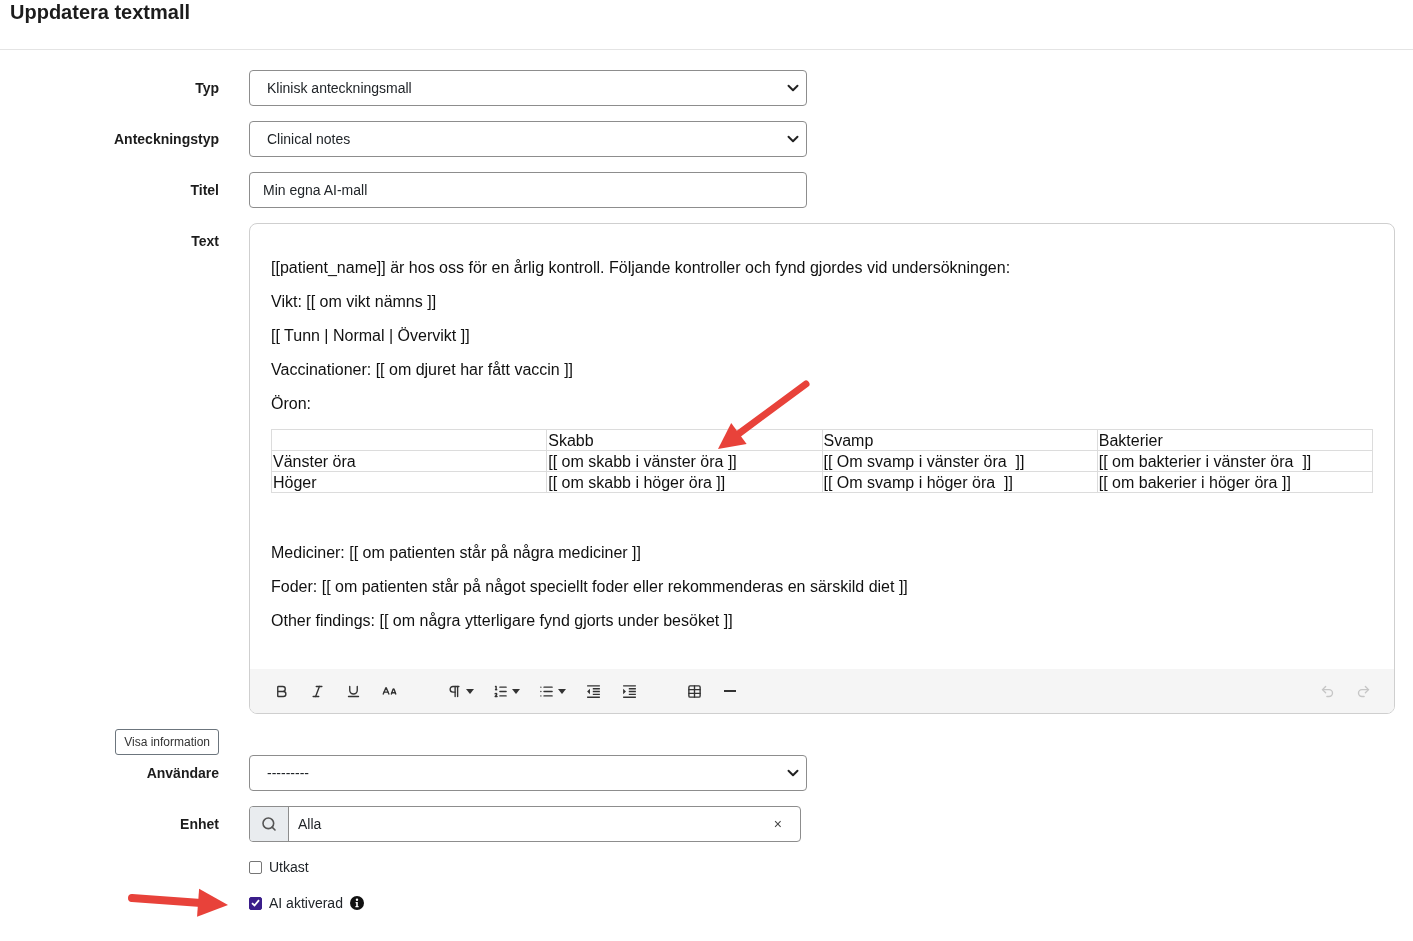 This screenshot has height=941, width=1413. I want to click on table-cell: [[ Om svamp i höger öra ]], so click(960, 482).